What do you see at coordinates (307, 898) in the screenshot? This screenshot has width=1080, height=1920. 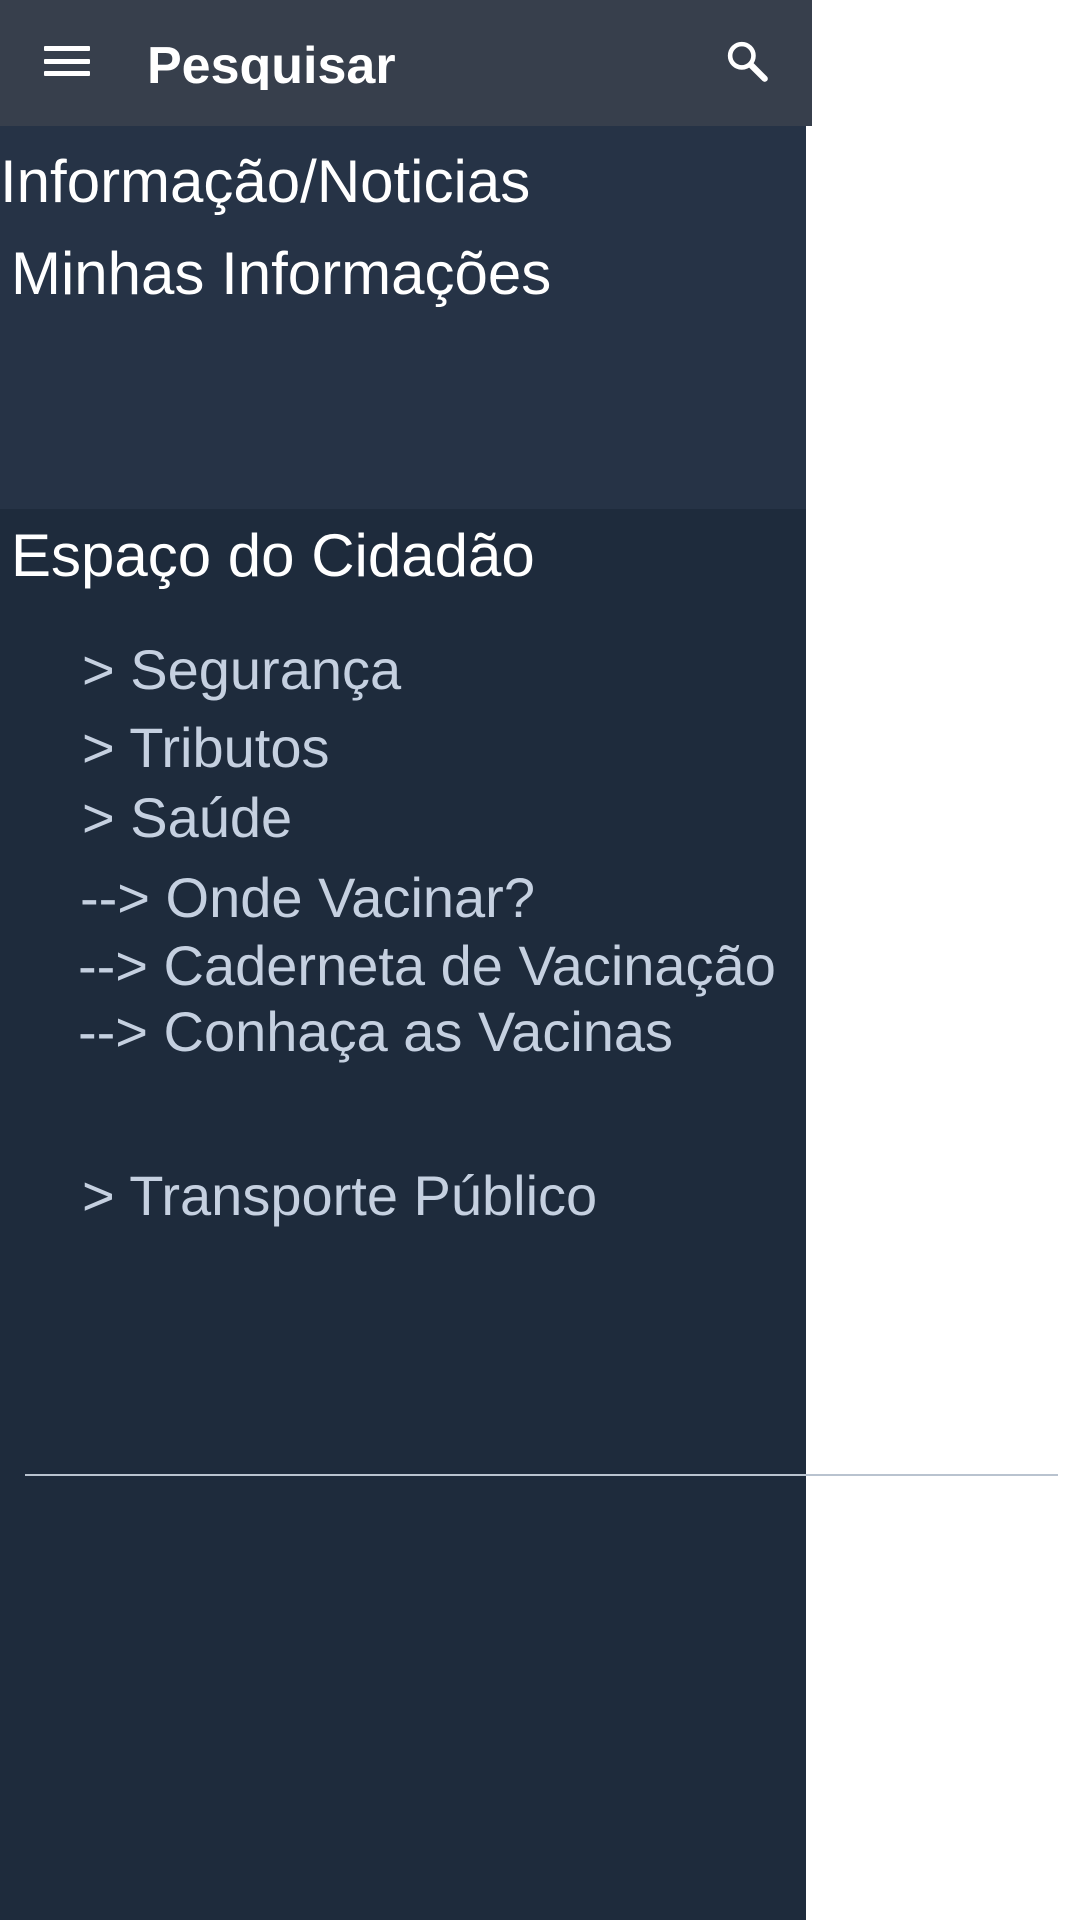 I see `nav-item-onde-vacinar: --> Onde Vacinar?` at bounding box center [307, 898].